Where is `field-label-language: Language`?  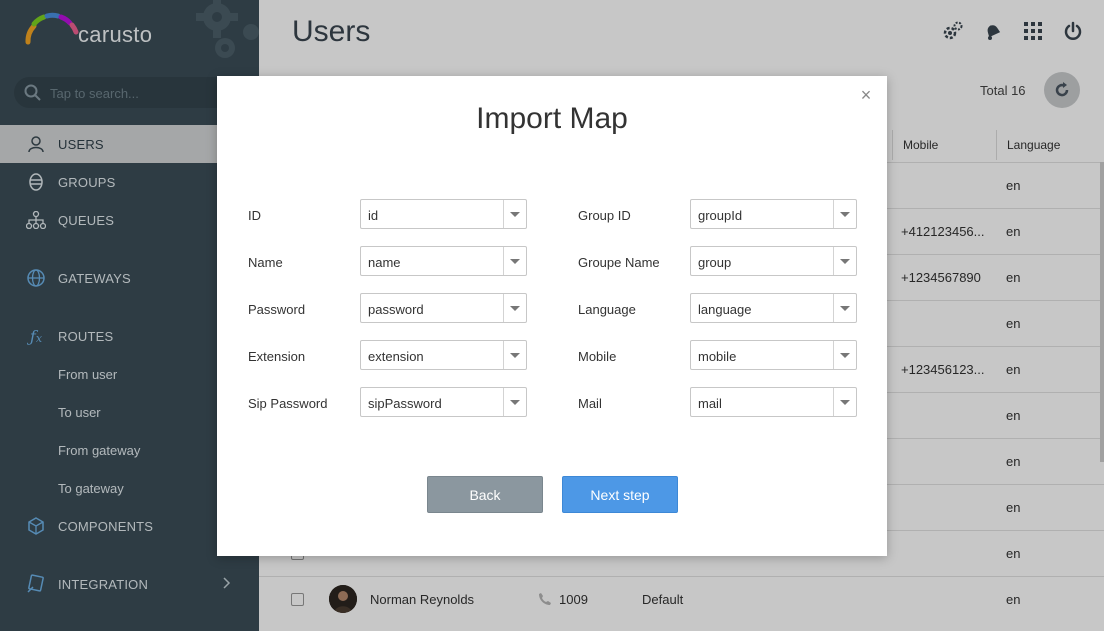
field-label-language: Language is located at coordinates (607, 309).